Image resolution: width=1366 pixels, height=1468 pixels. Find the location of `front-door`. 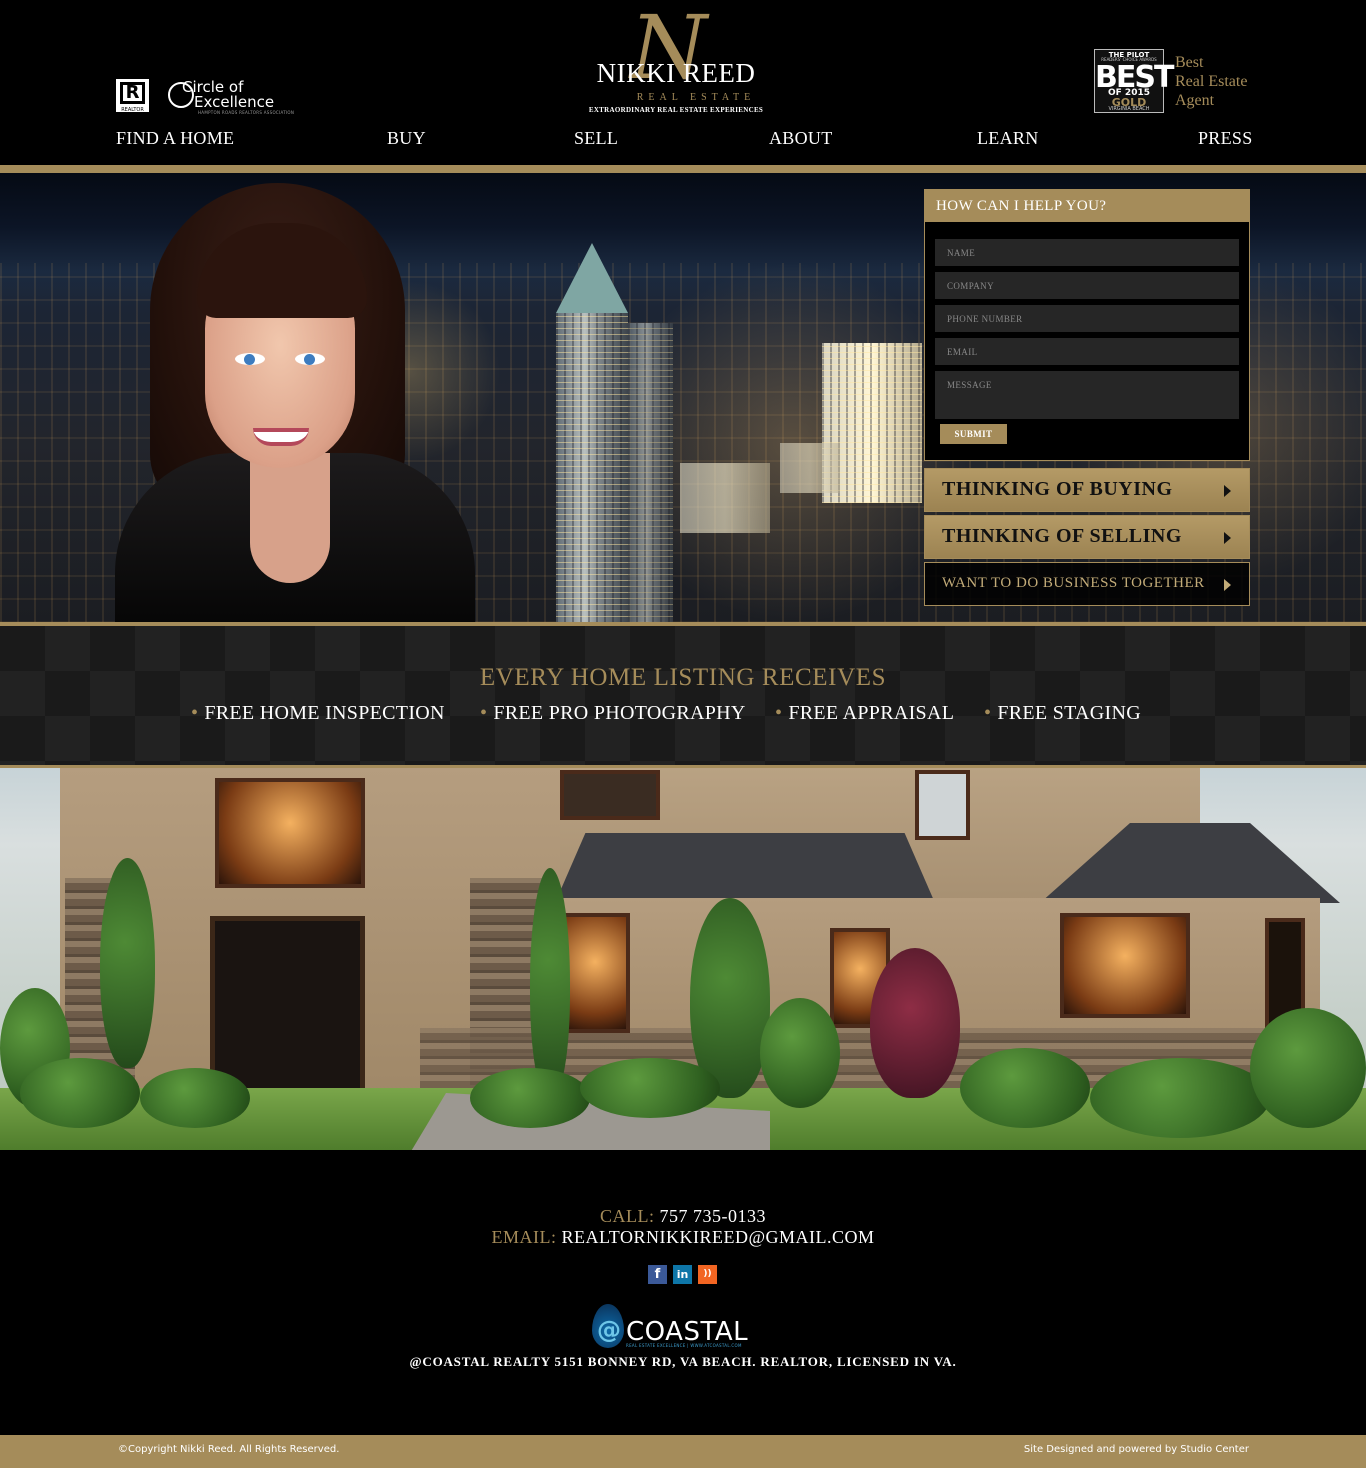

front-door is located at coordinates (287, 1006).